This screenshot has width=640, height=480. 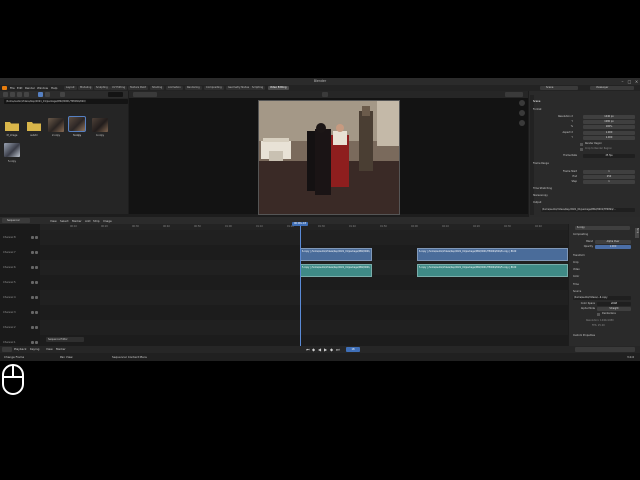 I want to click on strip-tab: Strip, so click(x=637, y=233).